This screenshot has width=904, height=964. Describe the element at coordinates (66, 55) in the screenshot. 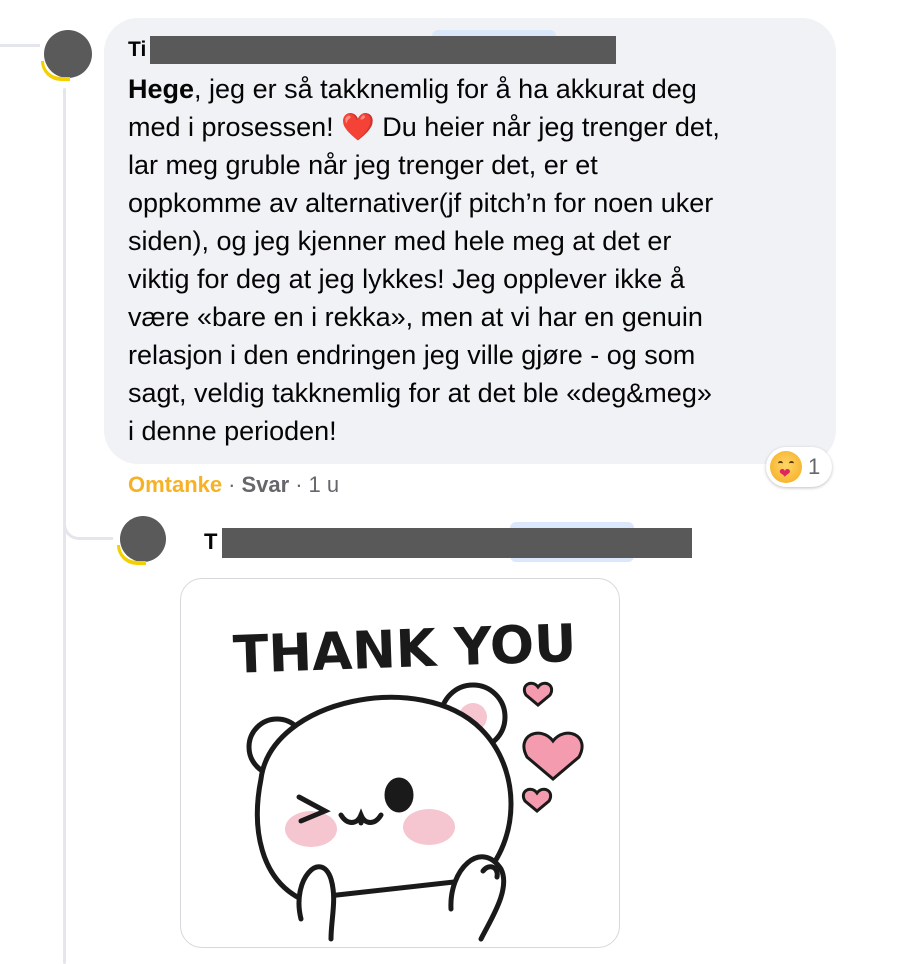

I see `avatar` at that location.